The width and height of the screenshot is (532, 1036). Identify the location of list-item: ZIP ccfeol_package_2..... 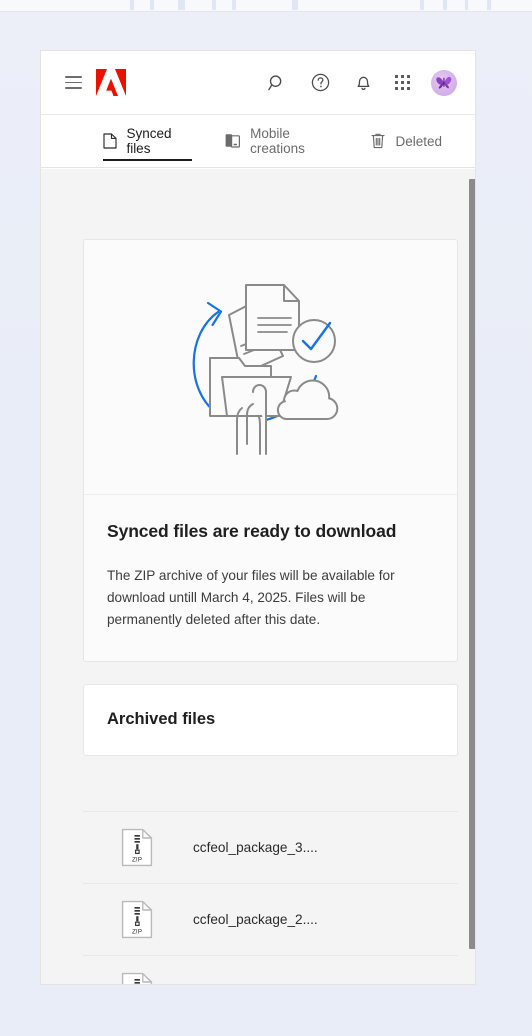
(270, 919).